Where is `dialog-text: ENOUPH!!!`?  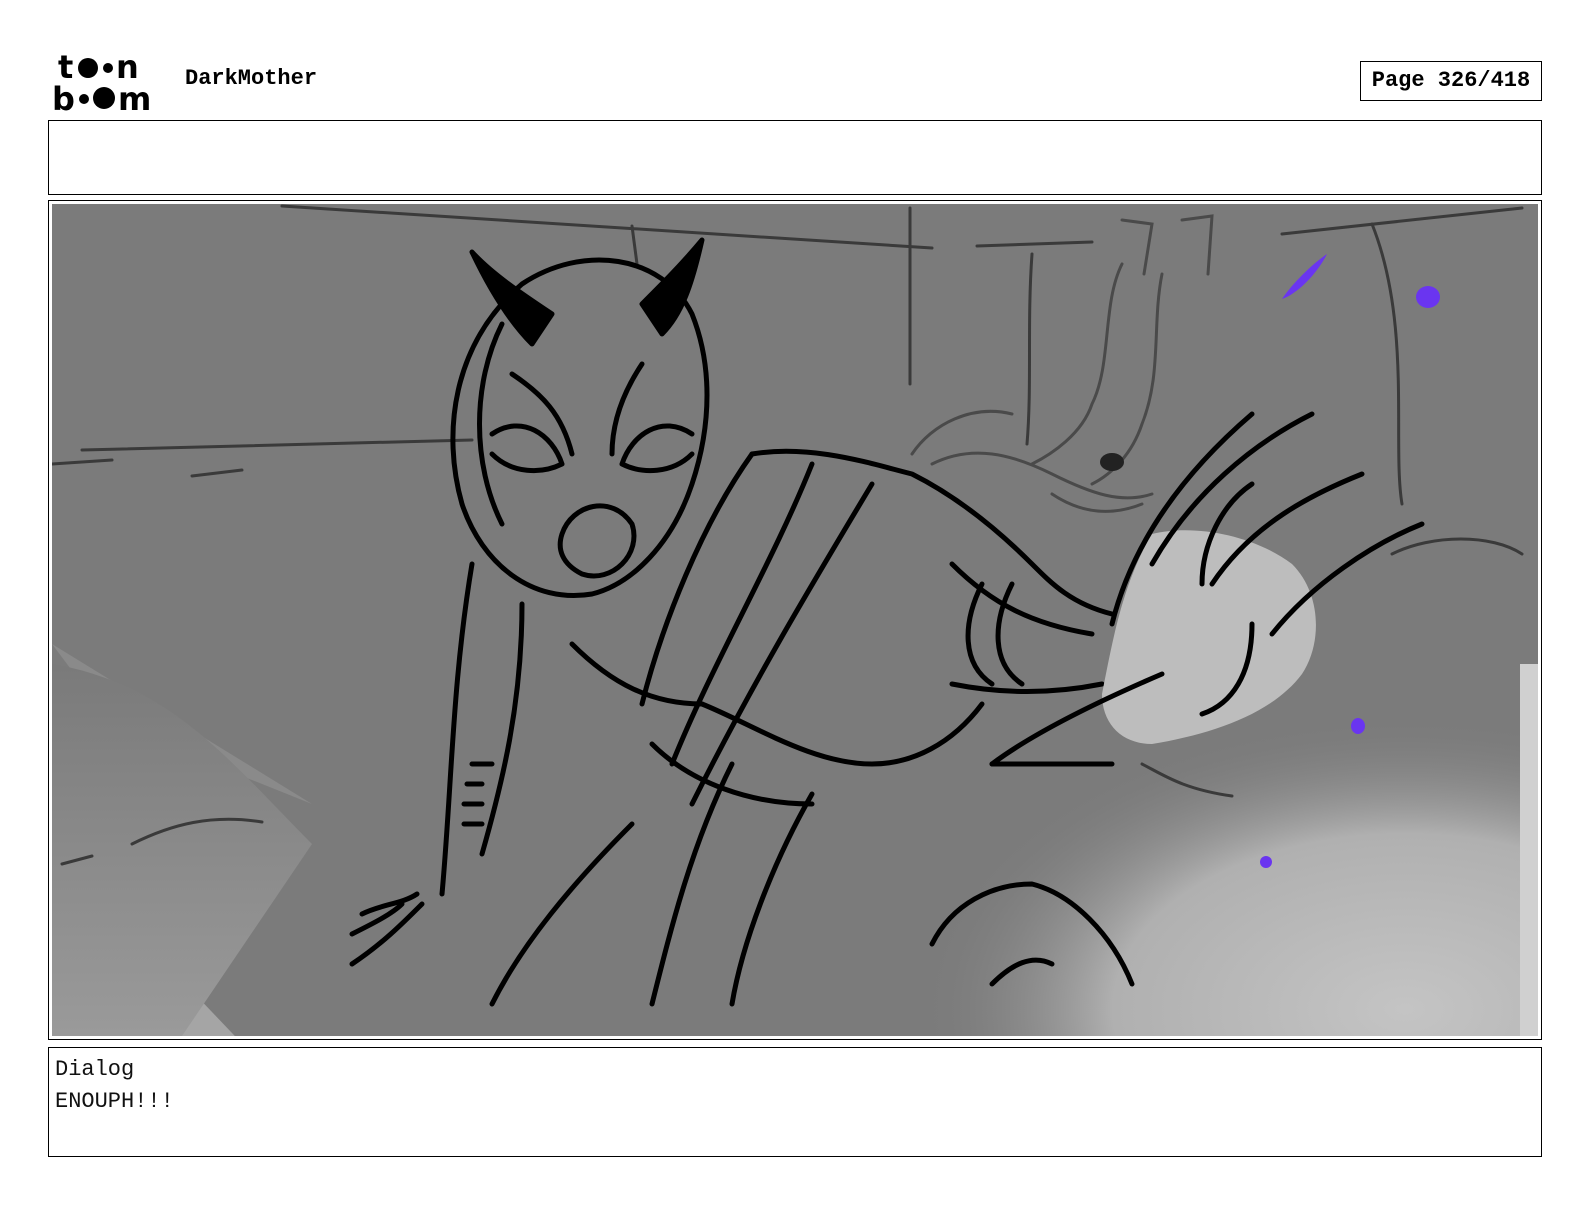 dialog-text: ENOUPH!!! is located at coordinates (114, 1101).